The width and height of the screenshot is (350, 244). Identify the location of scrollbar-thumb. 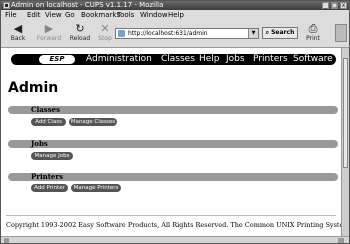
(345, 113).